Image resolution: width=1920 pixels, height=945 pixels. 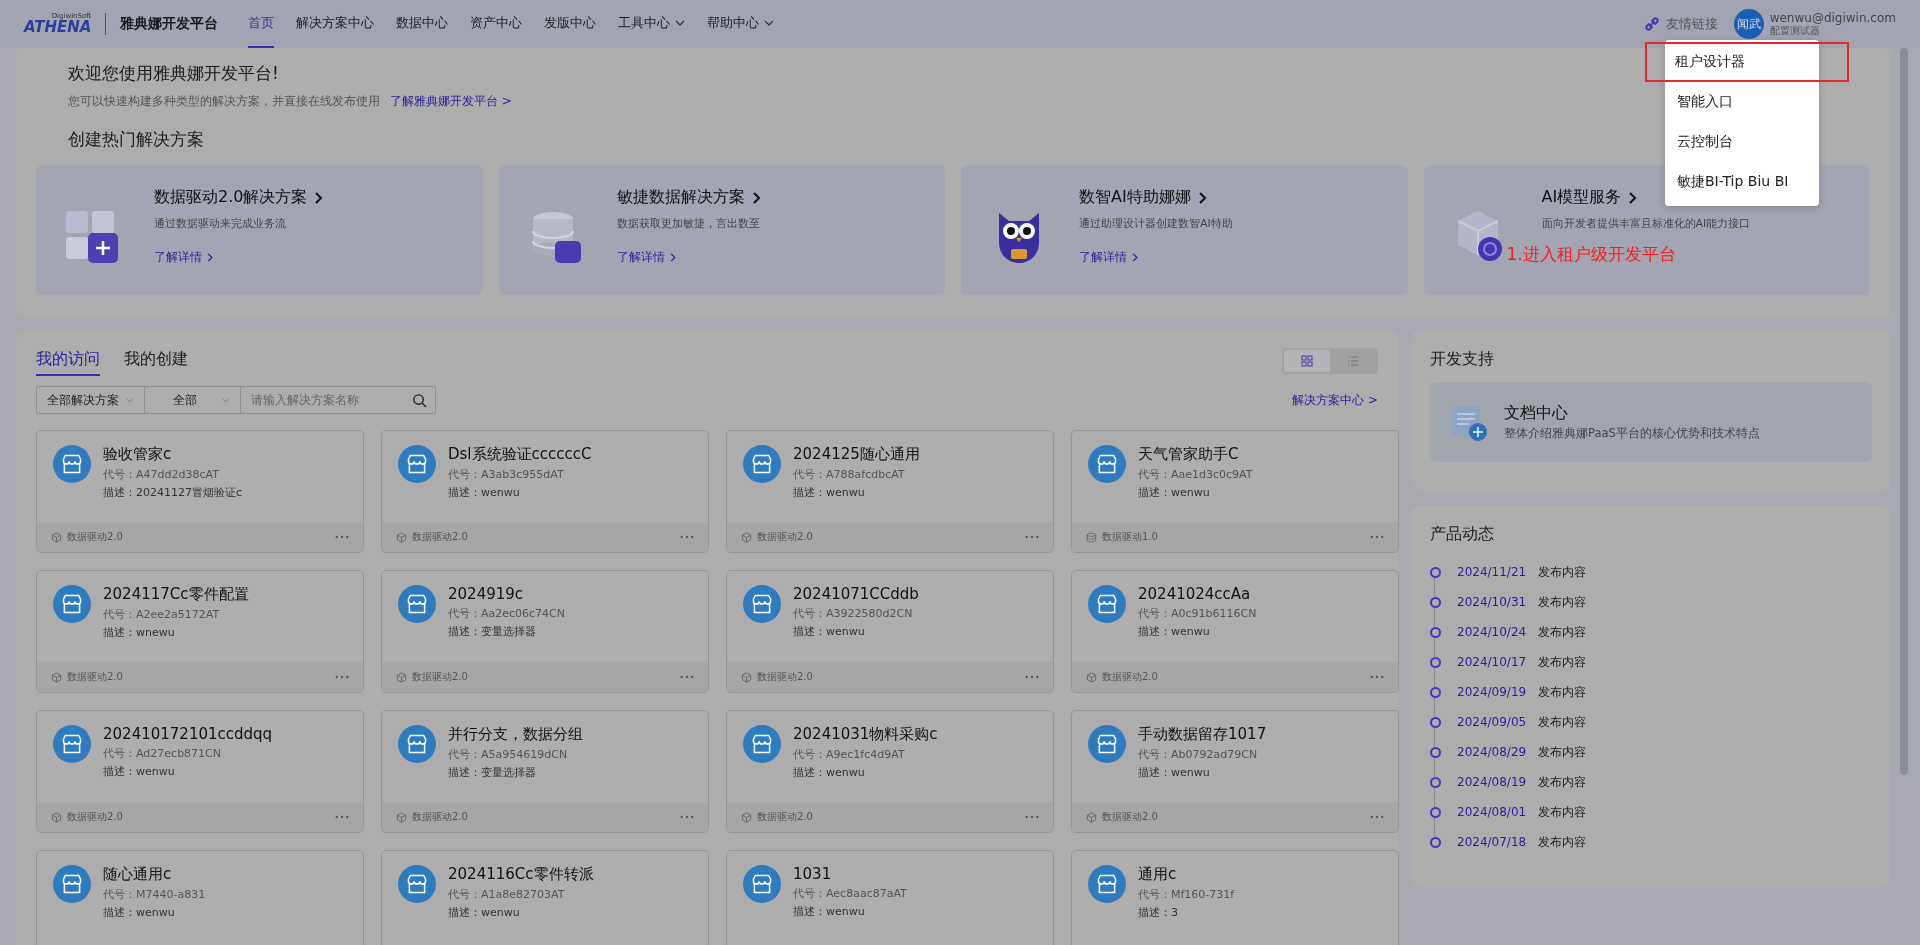 What do you see at coordinates (856, 454) in the screenshot?
I see `solution-title: 2024125随心通用` at bounding box center [856, 454].